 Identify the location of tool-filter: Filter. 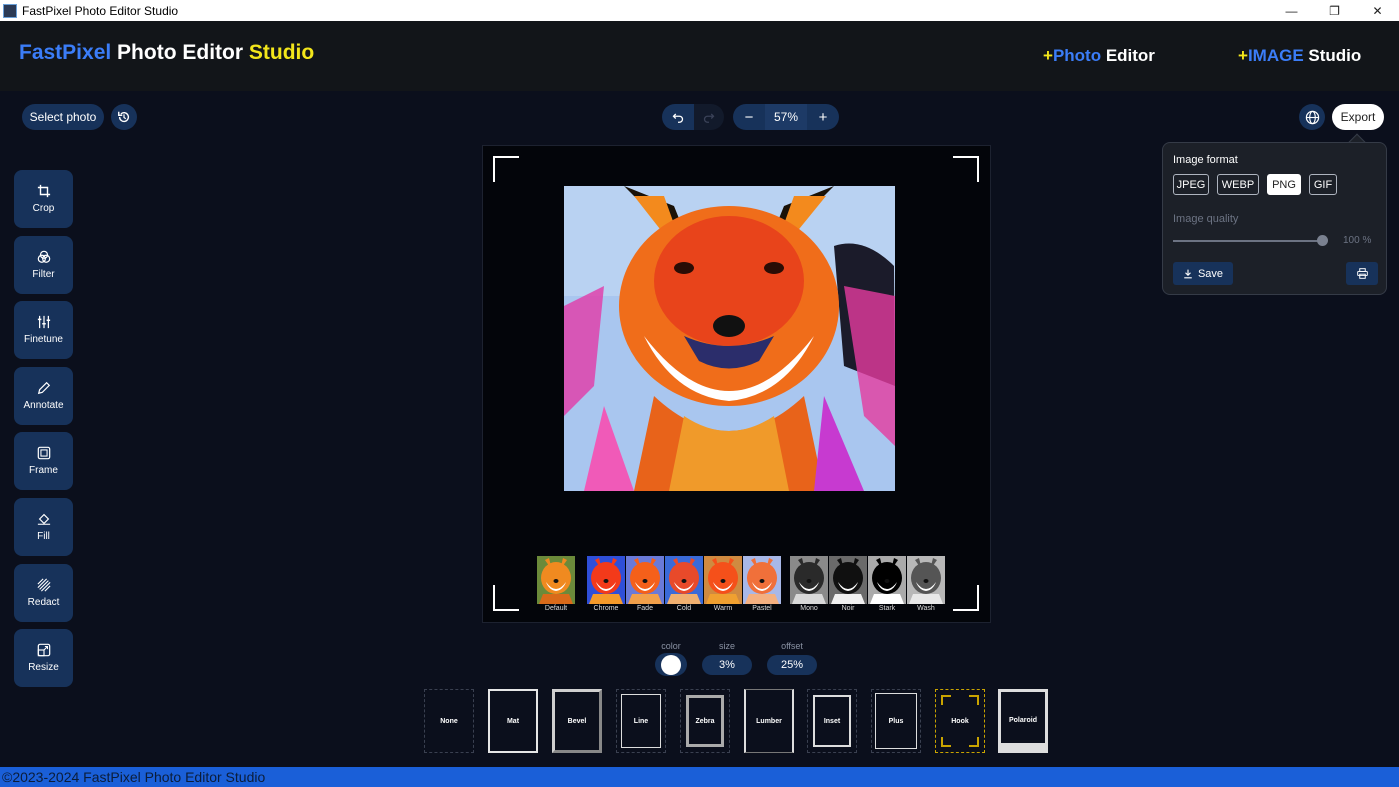
(43, 265).